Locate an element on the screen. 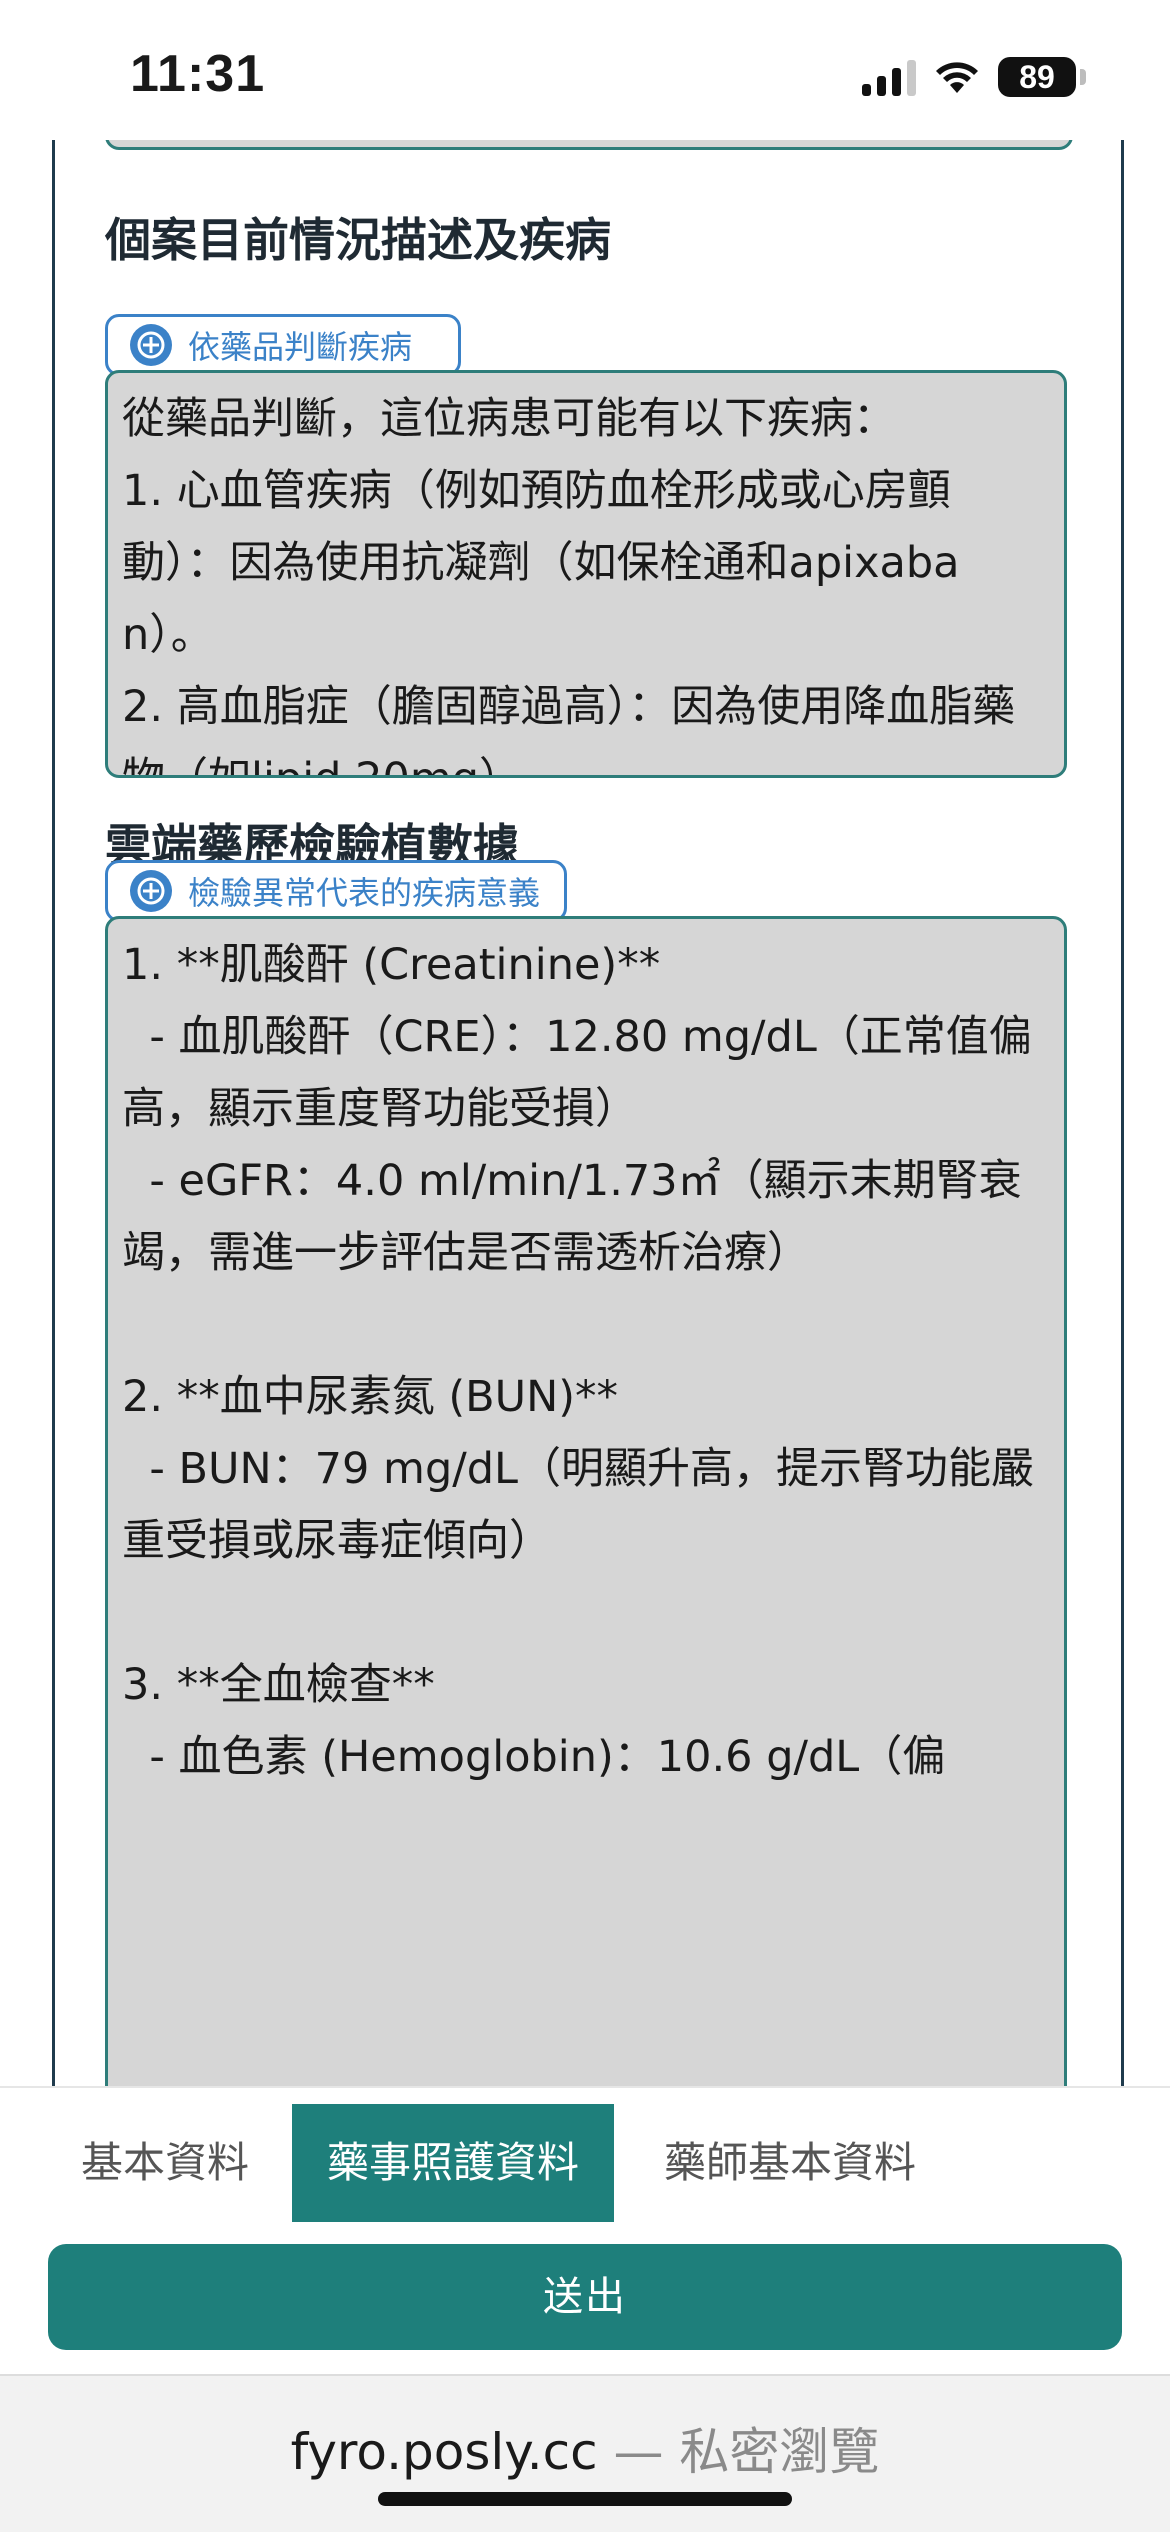 This screenshot has width=1170, height=2532. home-indicator is located at coordinates (585, 2499).